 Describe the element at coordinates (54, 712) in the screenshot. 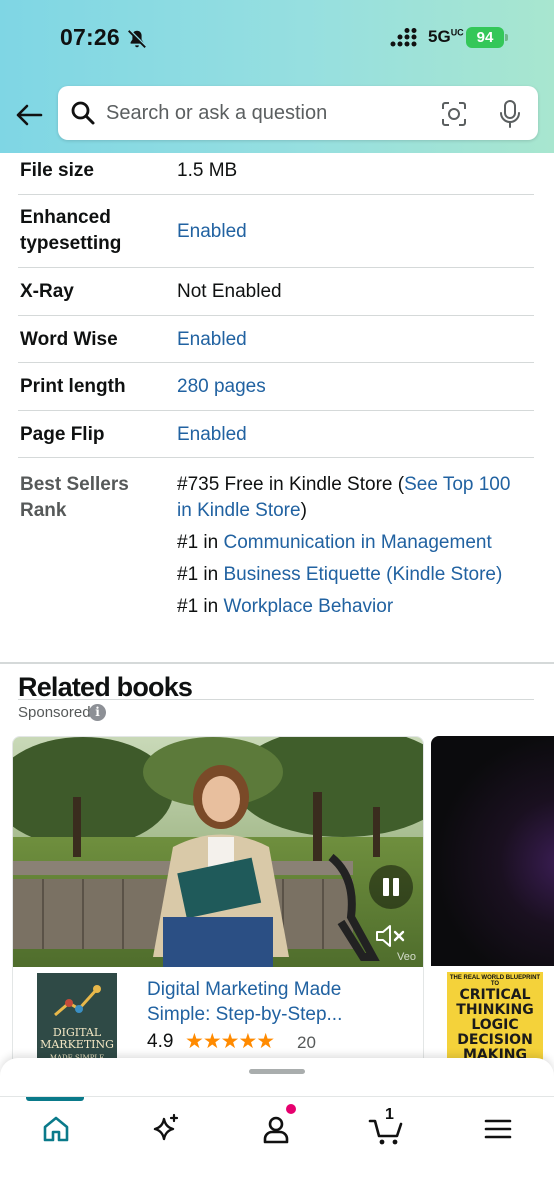

I see `sponsored-label: Sponsored` at that location.